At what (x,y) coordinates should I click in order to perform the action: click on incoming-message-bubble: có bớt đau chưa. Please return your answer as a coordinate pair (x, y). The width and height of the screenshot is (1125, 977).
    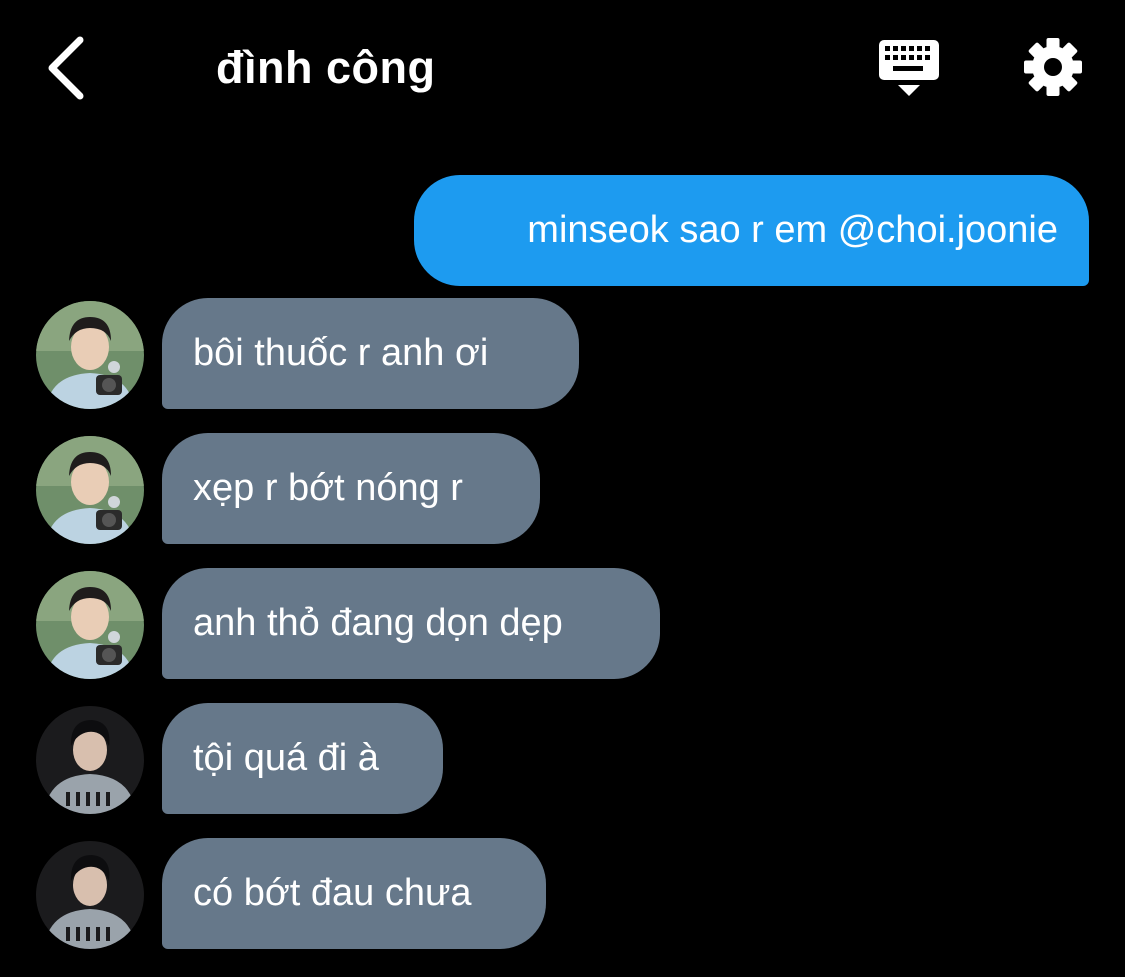
    Looking at the image, I should click on (354, 893).